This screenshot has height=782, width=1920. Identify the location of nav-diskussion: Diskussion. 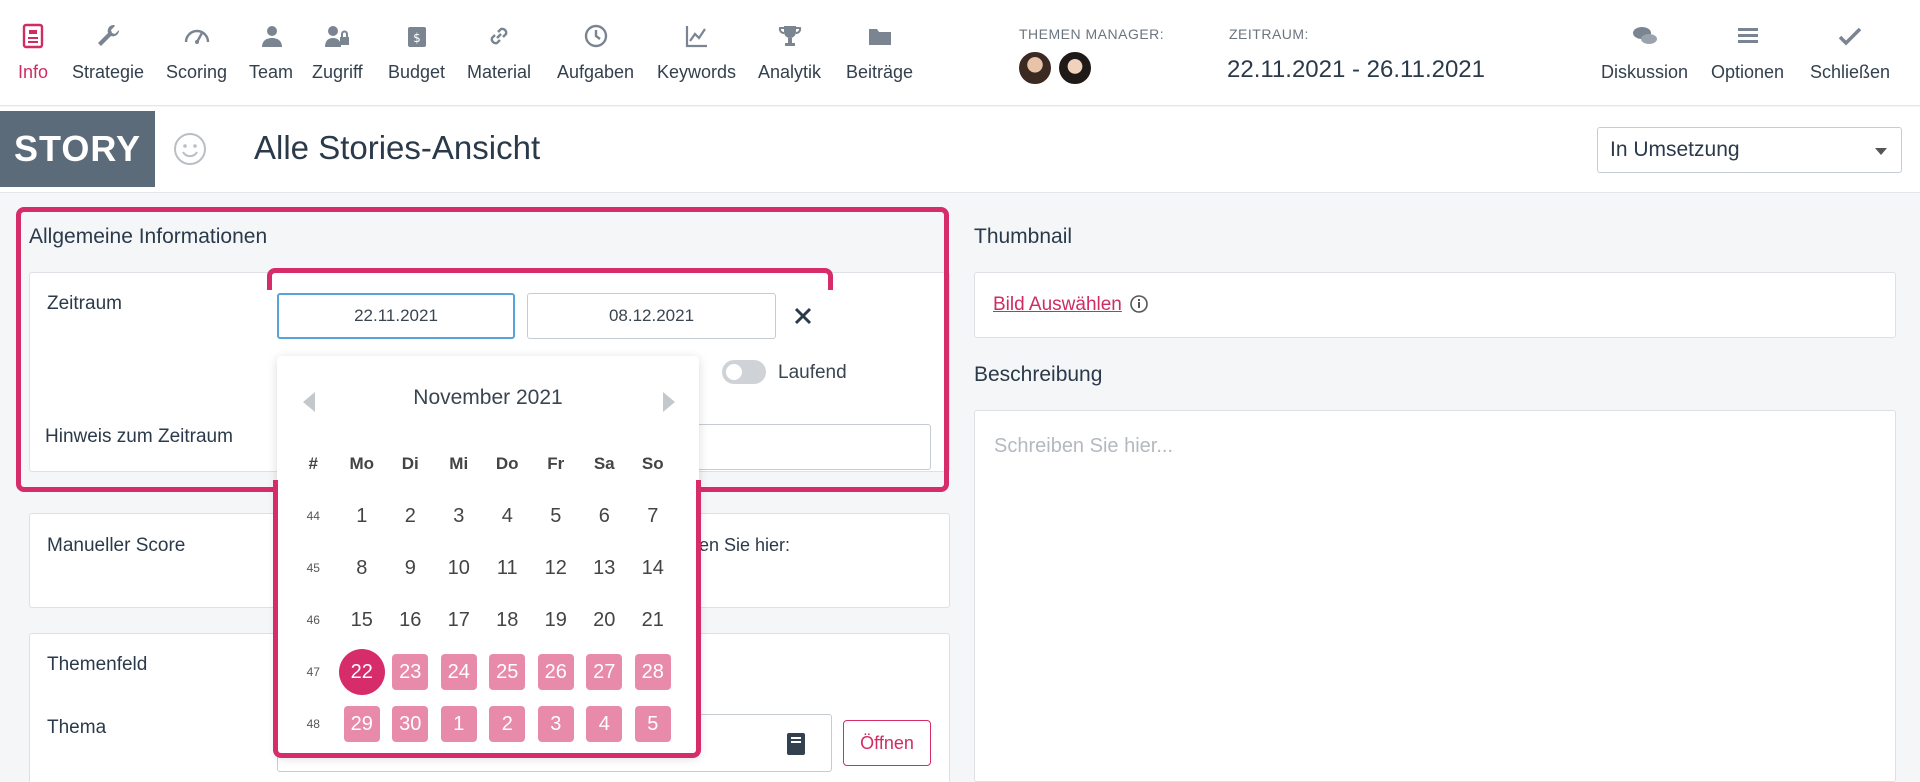
(1644, 52).